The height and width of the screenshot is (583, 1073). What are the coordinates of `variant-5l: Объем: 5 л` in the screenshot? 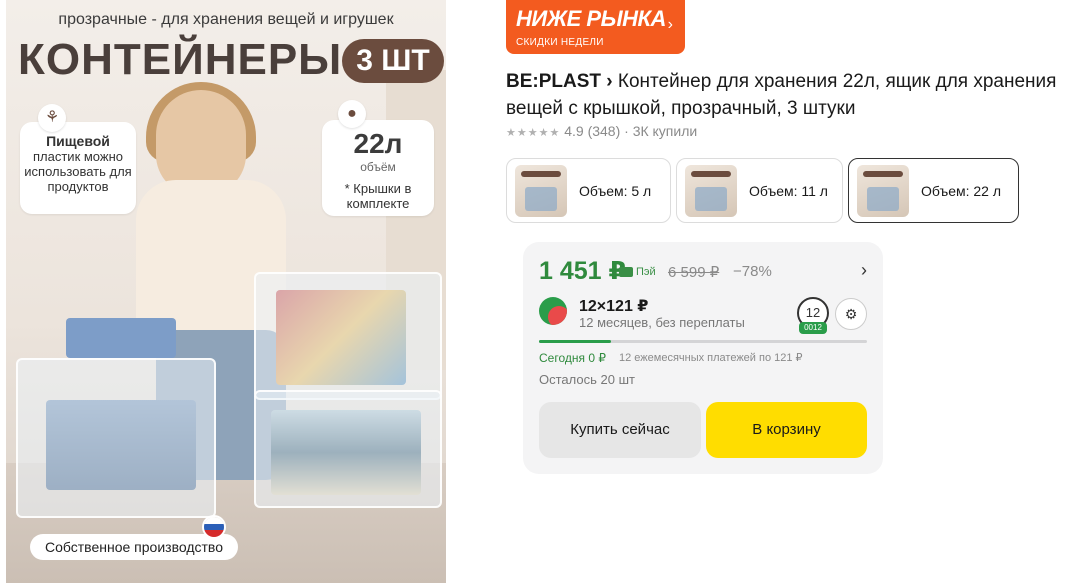 It's located at (588, 190).